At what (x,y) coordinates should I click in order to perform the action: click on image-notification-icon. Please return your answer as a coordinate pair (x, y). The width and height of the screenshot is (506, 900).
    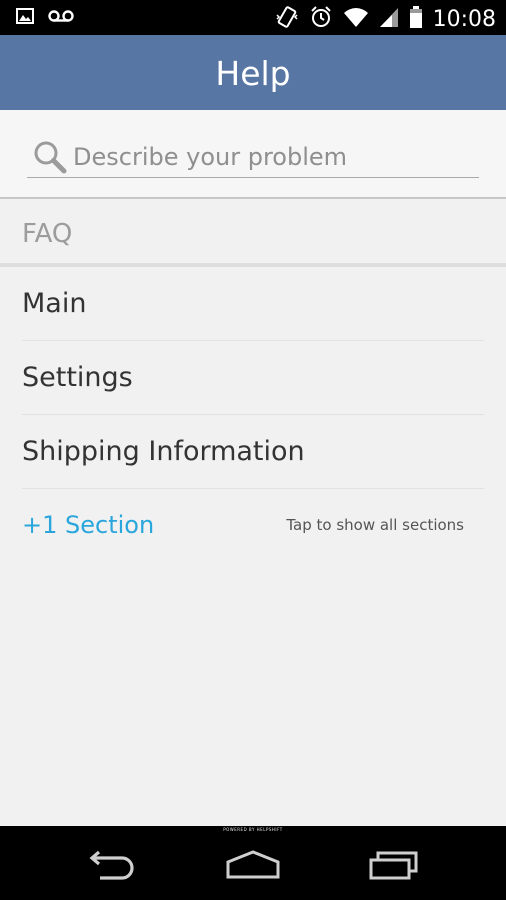
    Looking at the image, I should click on (25, 18).